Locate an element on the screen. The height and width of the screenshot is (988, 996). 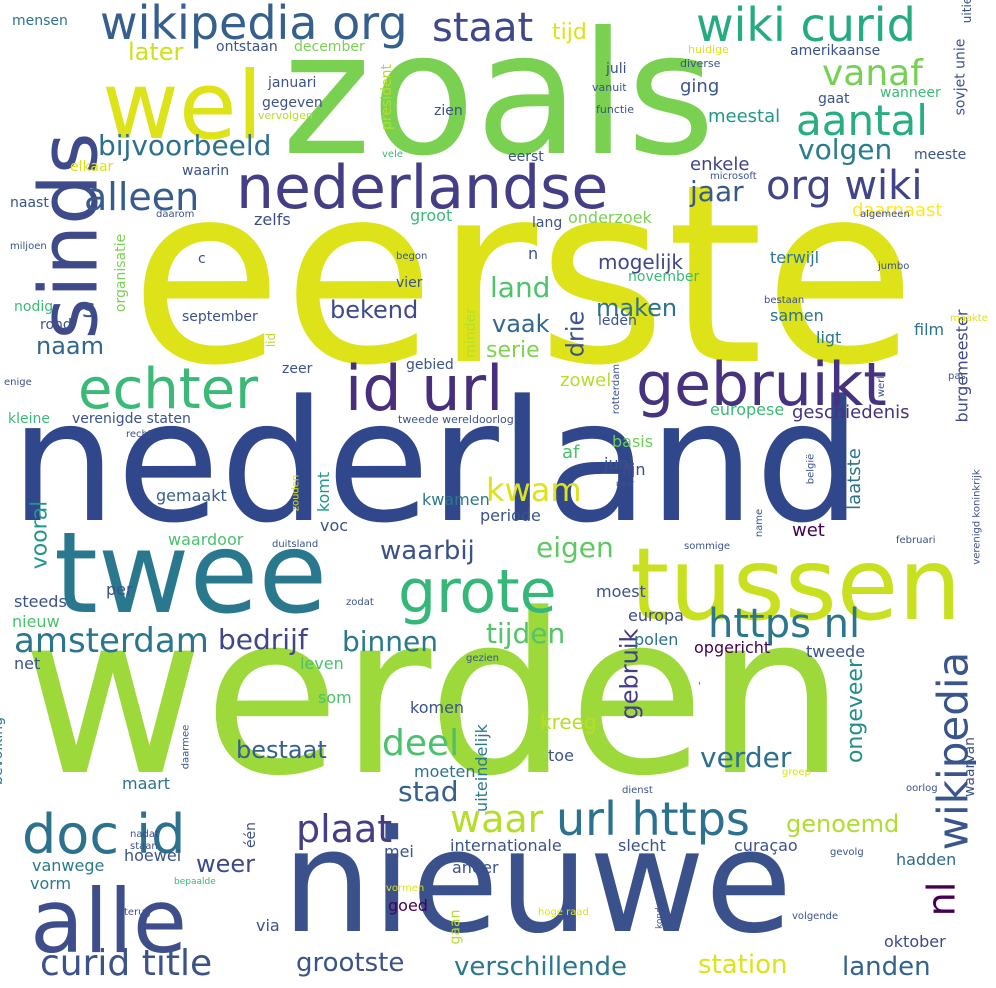
cloud-word-name: name is located at coordinates (760, 523).